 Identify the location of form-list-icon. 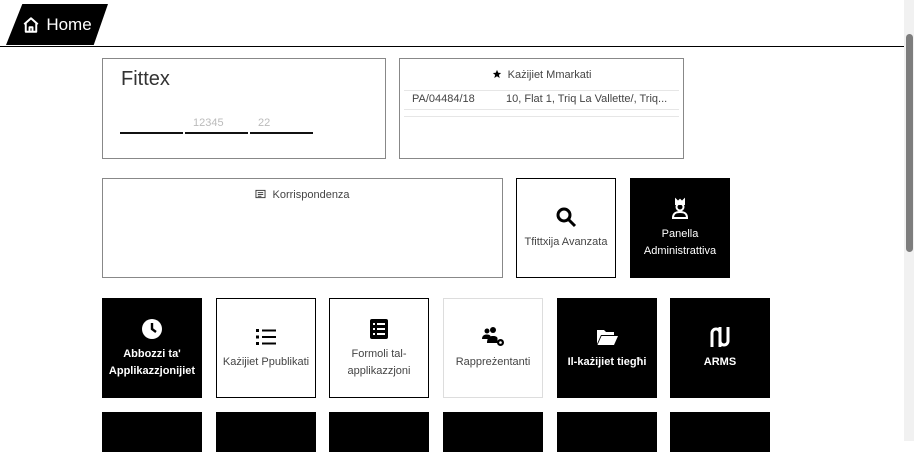
(379, 328).